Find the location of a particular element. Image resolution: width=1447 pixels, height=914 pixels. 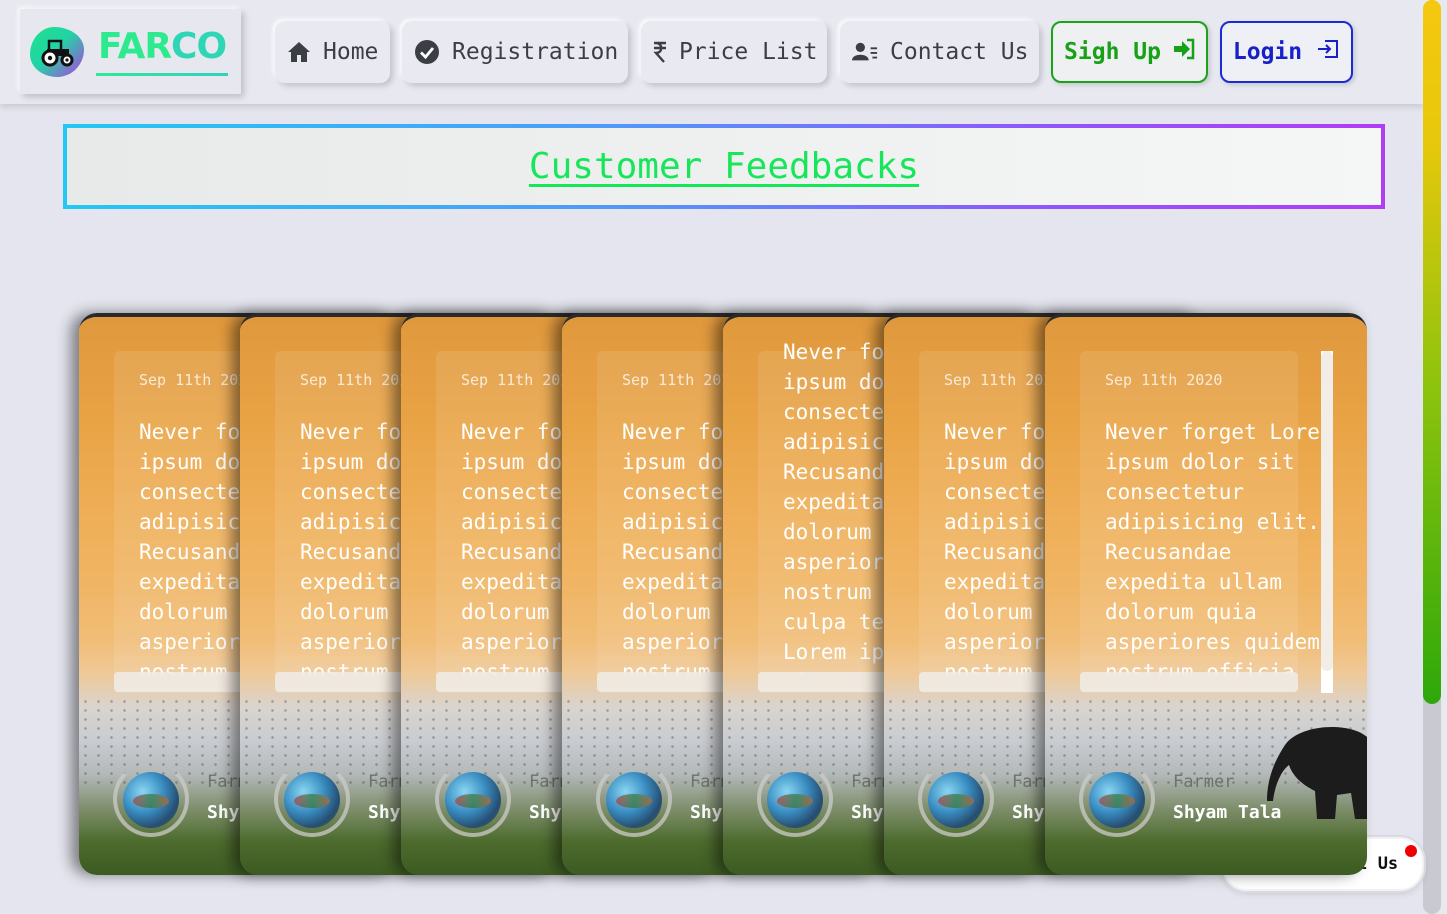

nav-price-list-button: Price List is located at coordinates (734, 52).